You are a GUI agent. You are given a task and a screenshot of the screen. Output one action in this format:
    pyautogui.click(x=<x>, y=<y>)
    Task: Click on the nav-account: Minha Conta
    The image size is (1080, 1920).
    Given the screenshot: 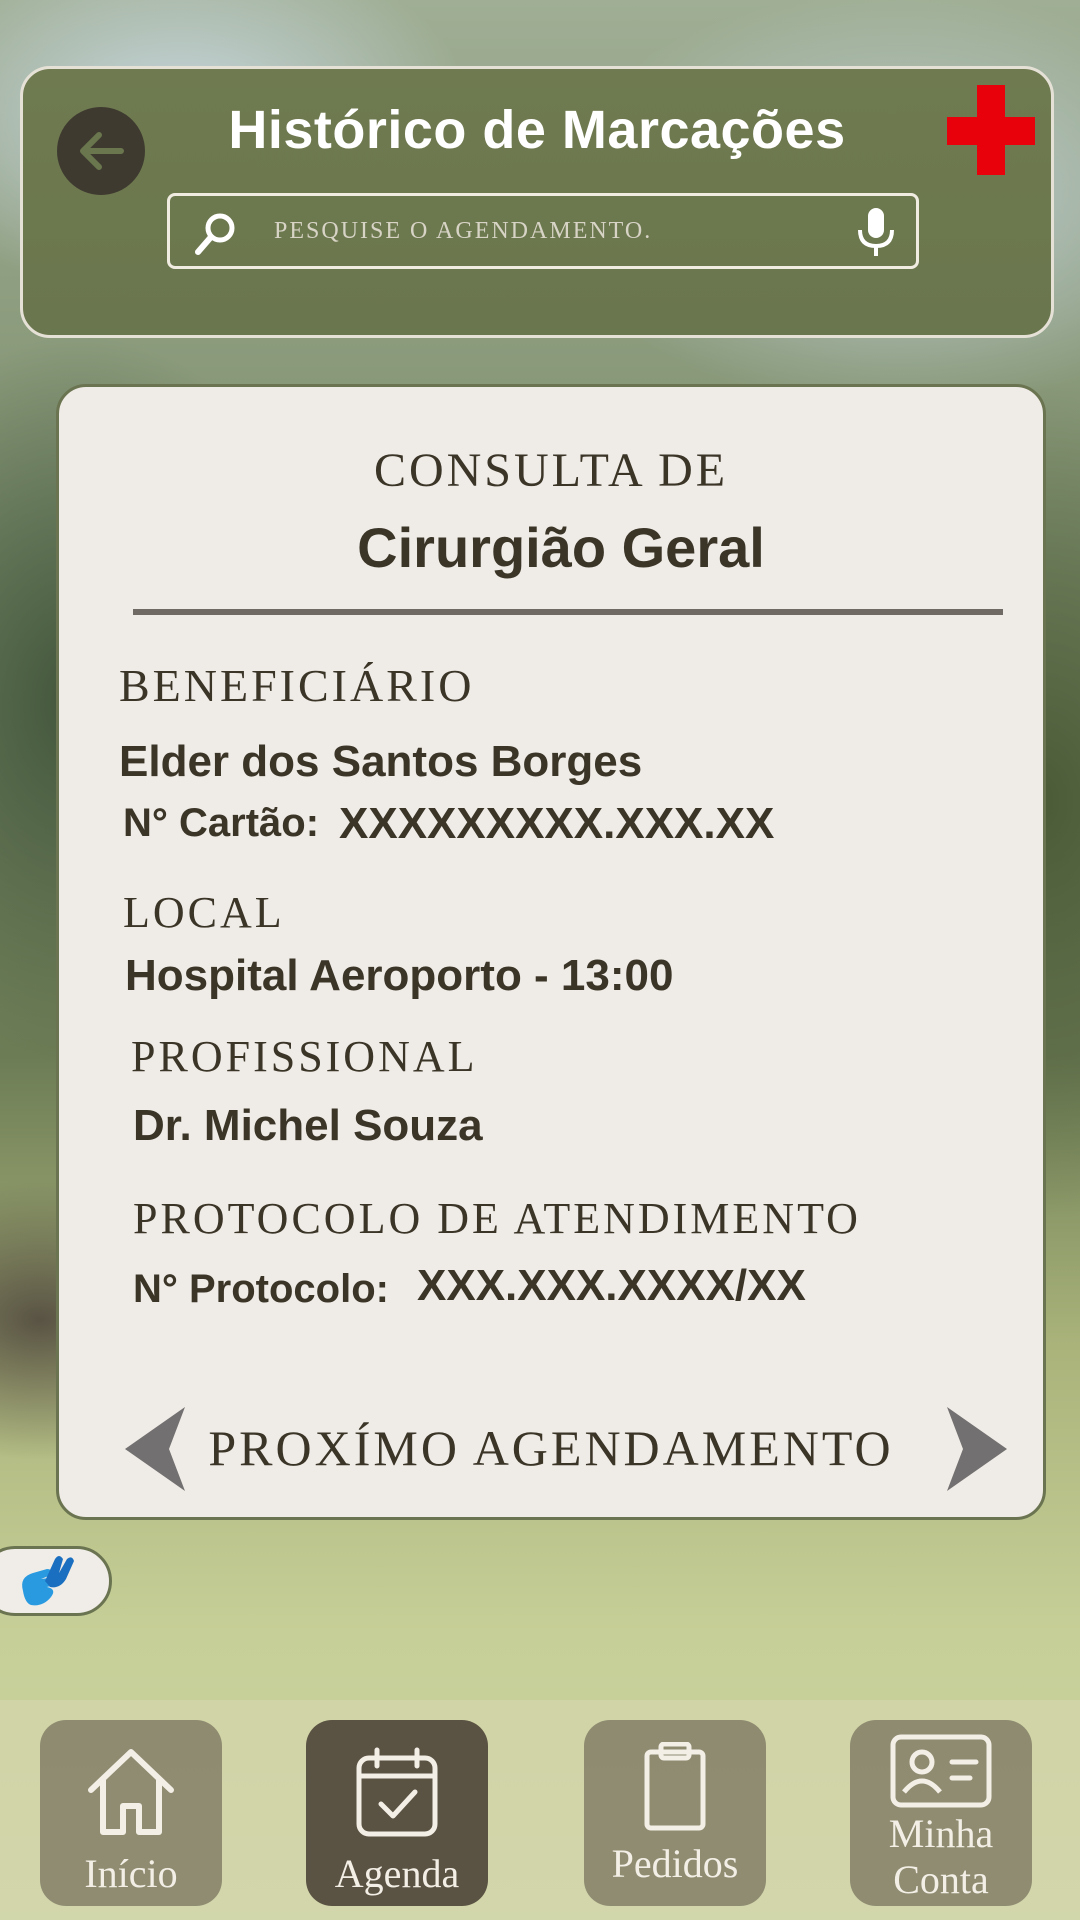 What is the action you would take?
    pyautogui.click(x=941, y=1813)
    